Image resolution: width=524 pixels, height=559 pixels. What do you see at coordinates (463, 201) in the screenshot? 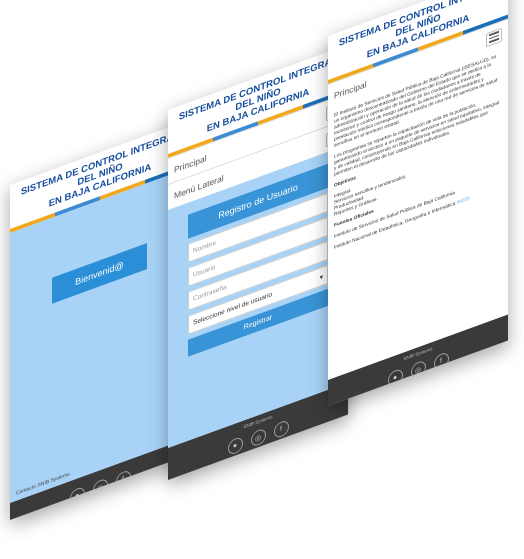
I see `inegi-link: INEGI` at bounding box center [463, 201].